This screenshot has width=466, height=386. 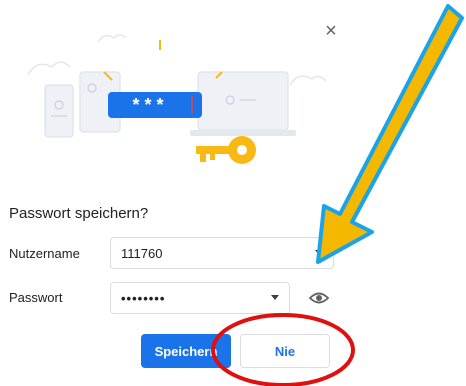 I want to click on eye-icon, so click(x=319, y=298).